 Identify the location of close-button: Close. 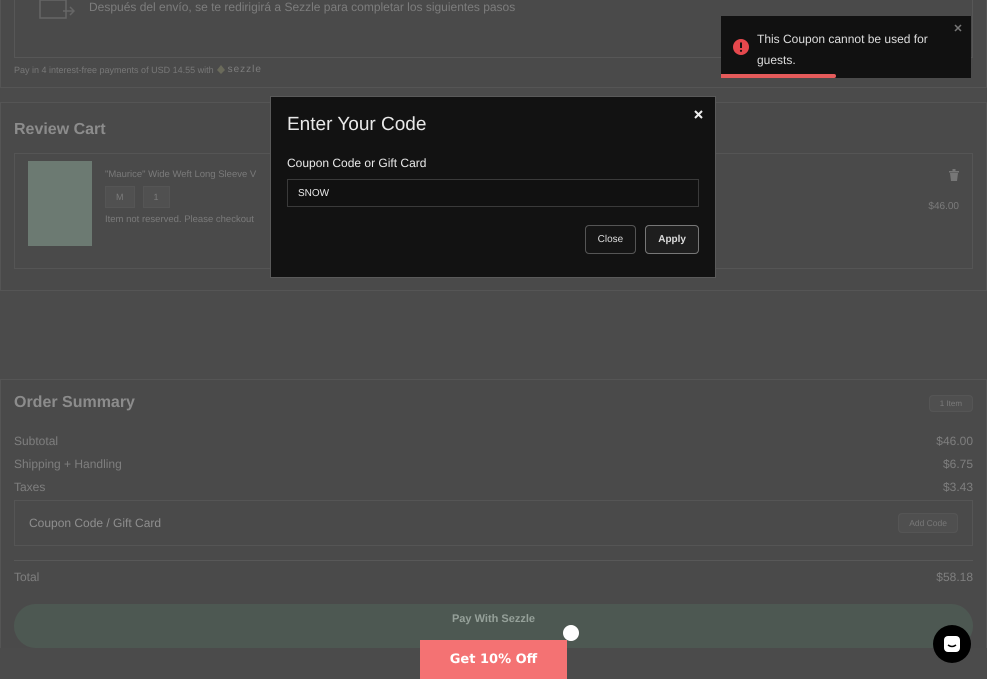
(610, 239).